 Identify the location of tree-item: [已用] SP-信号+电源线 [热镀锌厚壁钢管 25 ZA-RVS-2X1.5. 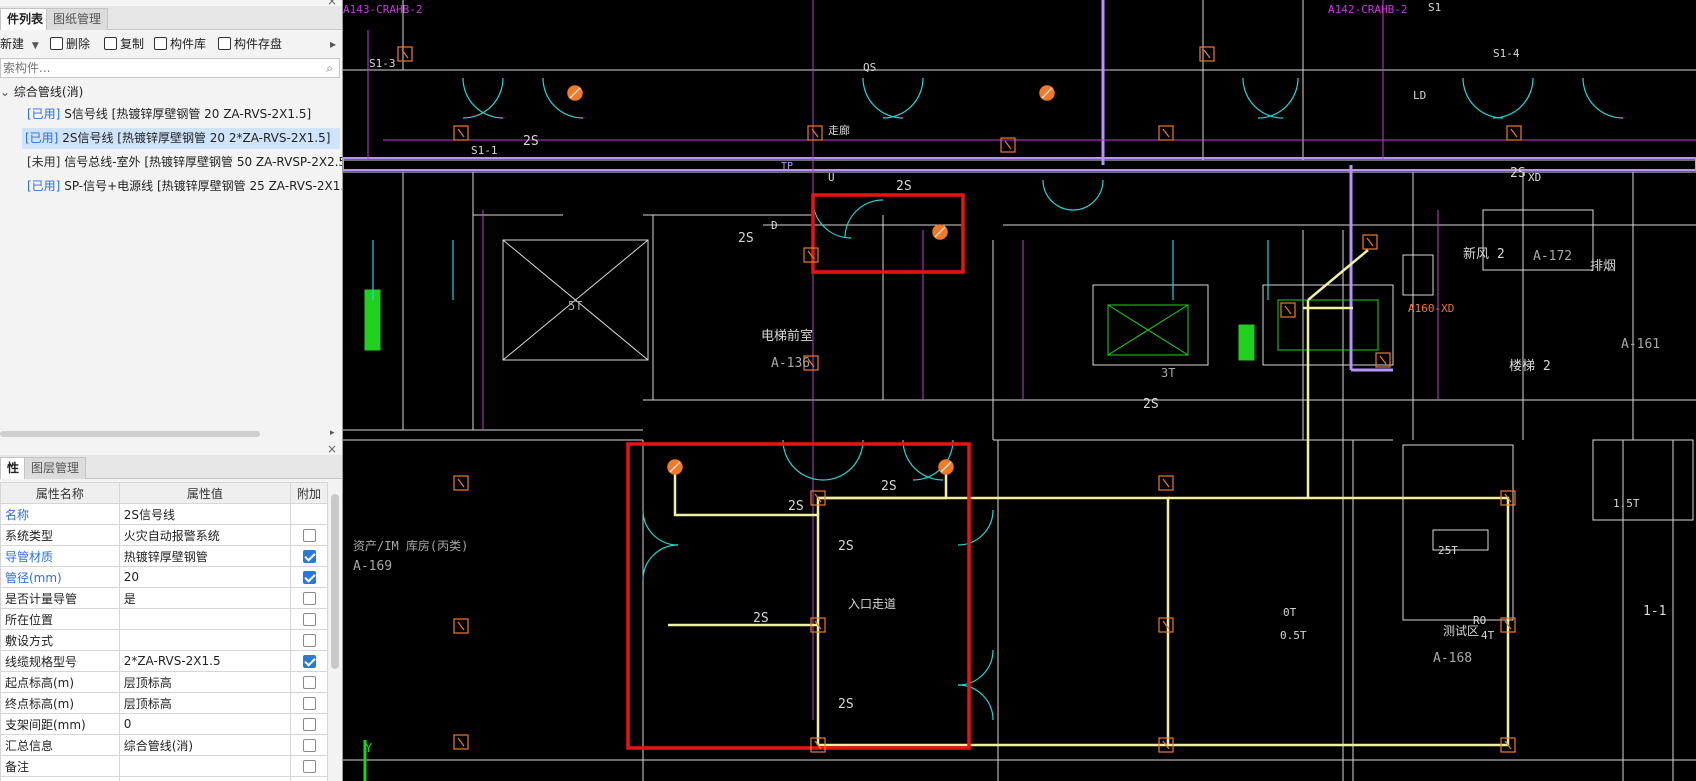
(183, 186).